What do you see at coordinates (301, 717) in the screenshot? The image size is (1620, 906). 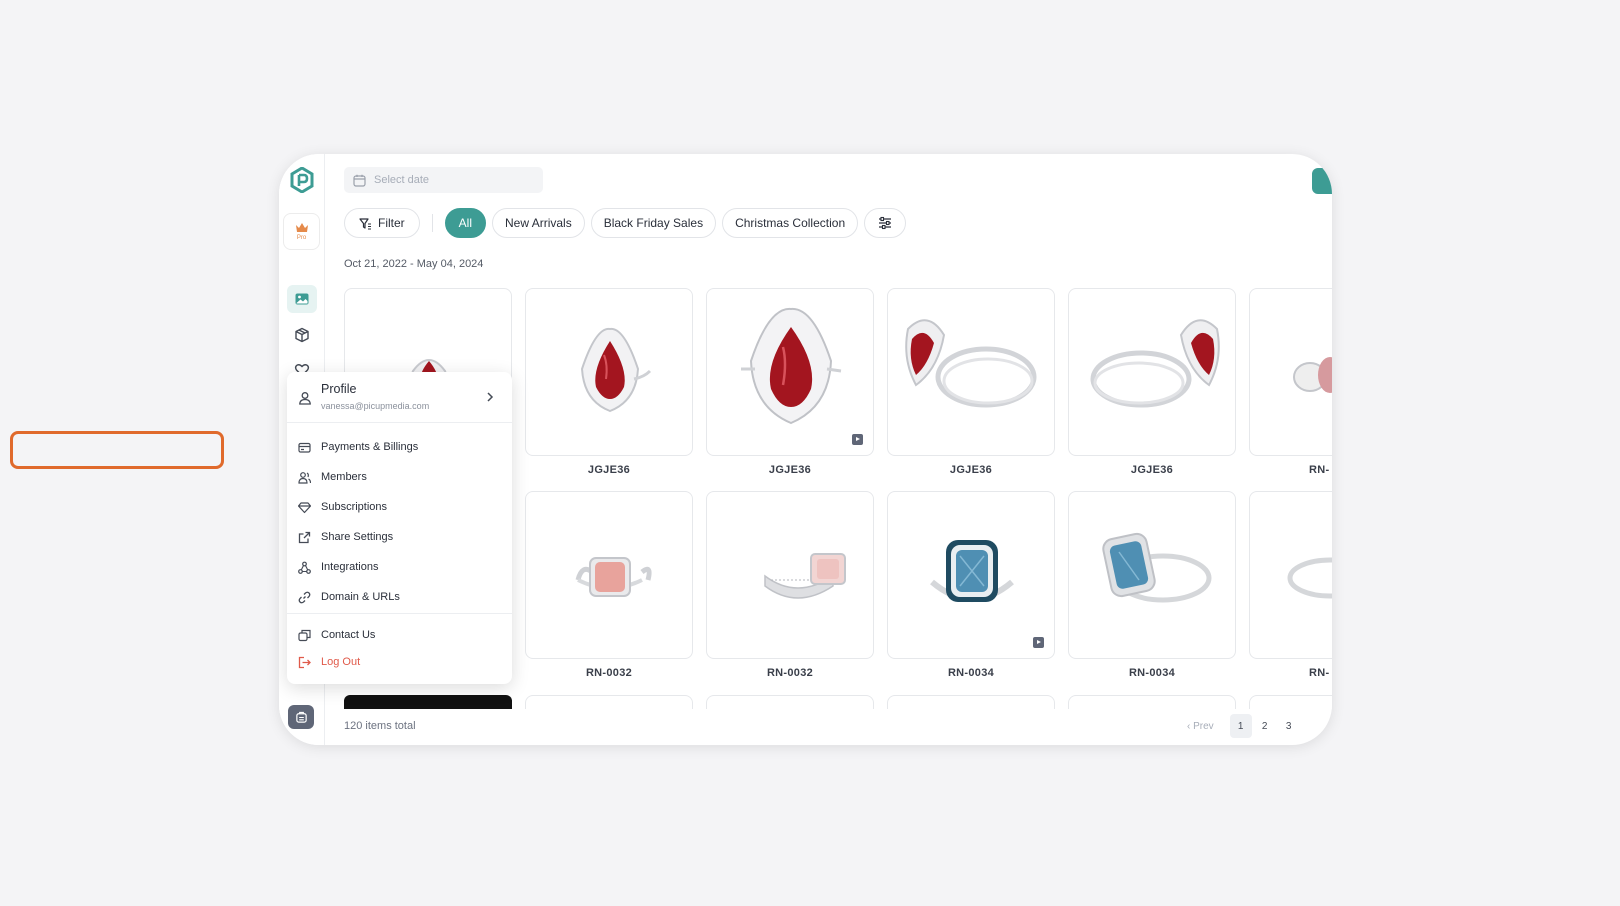 I see `storage-button` at bounding box center [301, 717].